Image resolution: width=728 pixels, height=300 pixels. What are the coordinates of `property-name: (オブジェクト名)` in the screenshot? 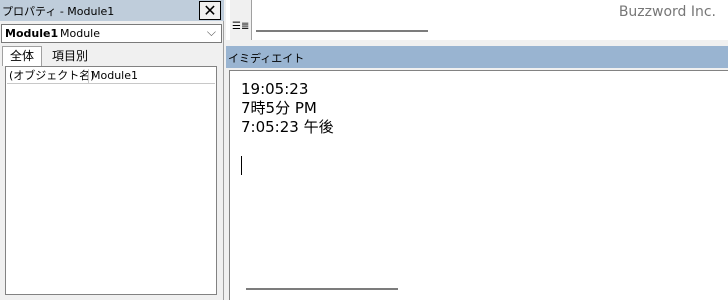 It's located at (52, 75).